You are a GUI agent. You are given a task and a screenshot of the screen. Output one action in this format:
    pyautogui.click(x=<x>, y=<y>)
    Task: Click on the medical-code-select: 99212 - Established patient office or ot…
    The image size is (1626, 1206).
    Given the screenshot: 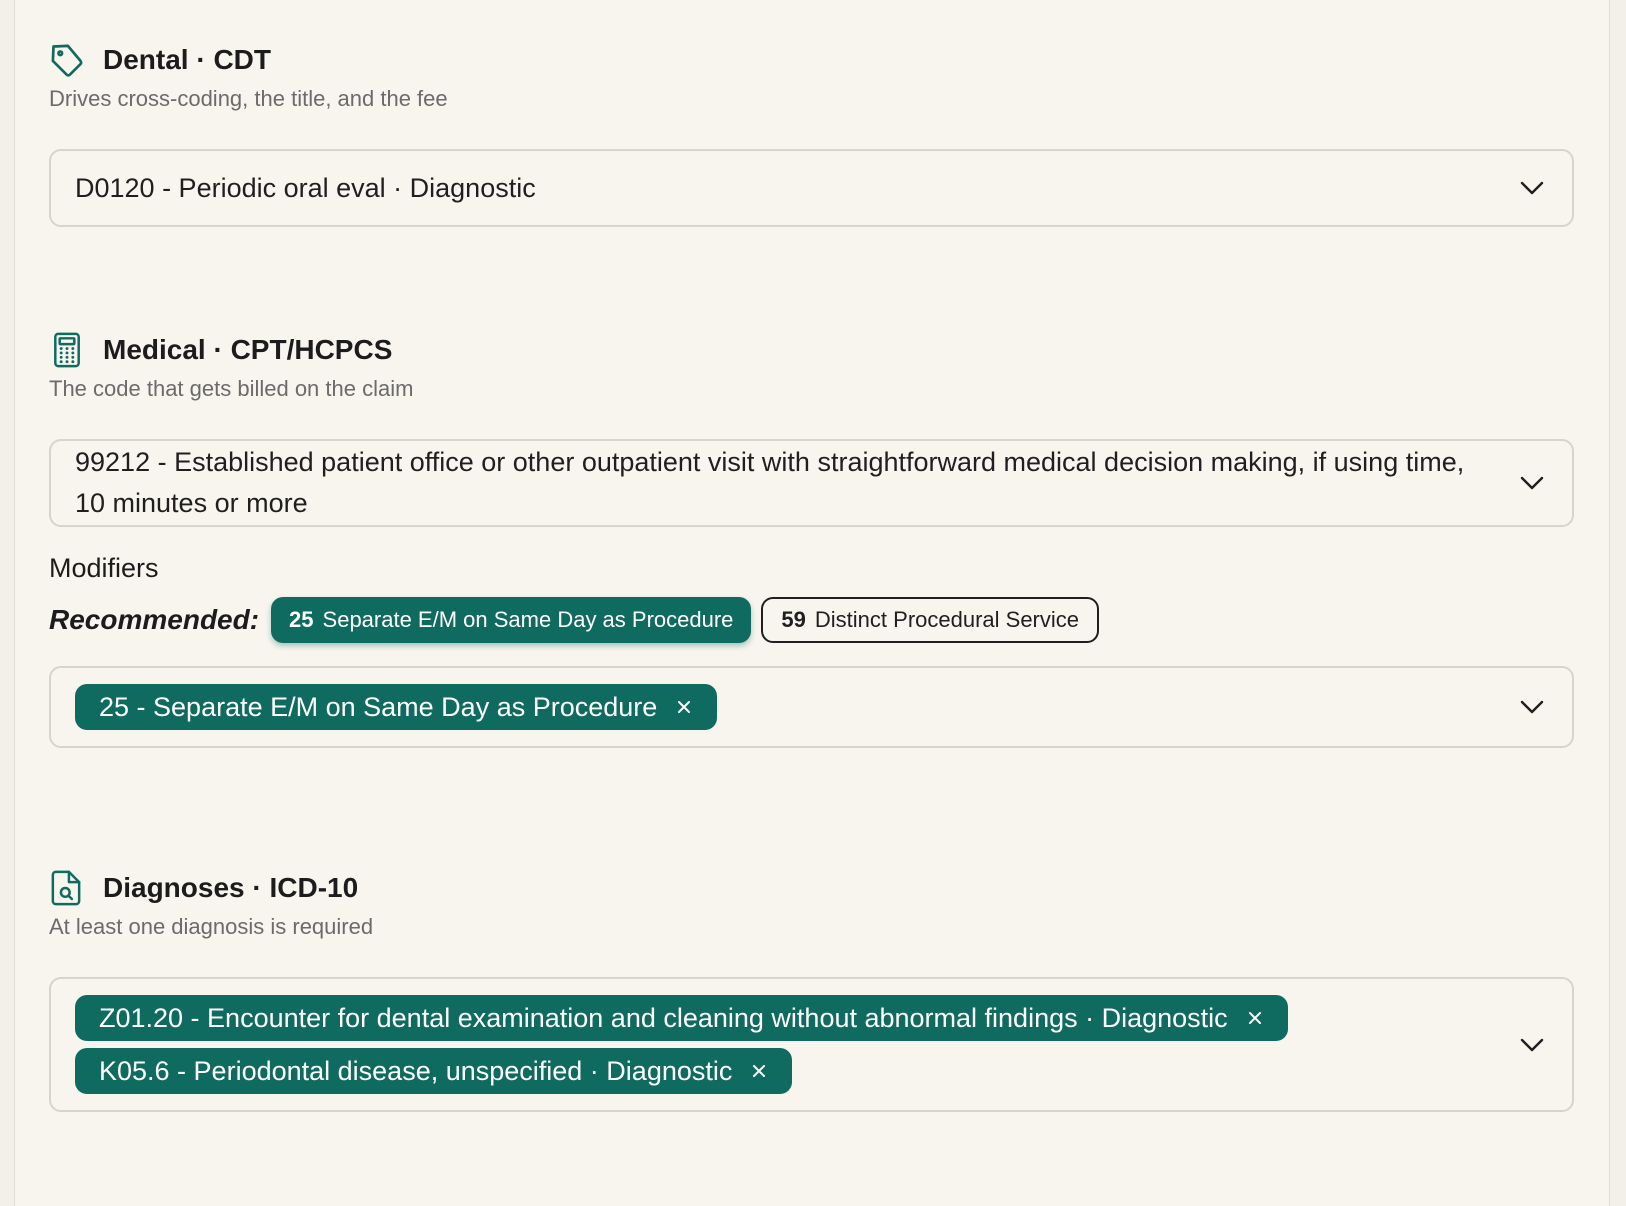 What is the action you would take?
    pyautogui.click(x=811, y=483)
    